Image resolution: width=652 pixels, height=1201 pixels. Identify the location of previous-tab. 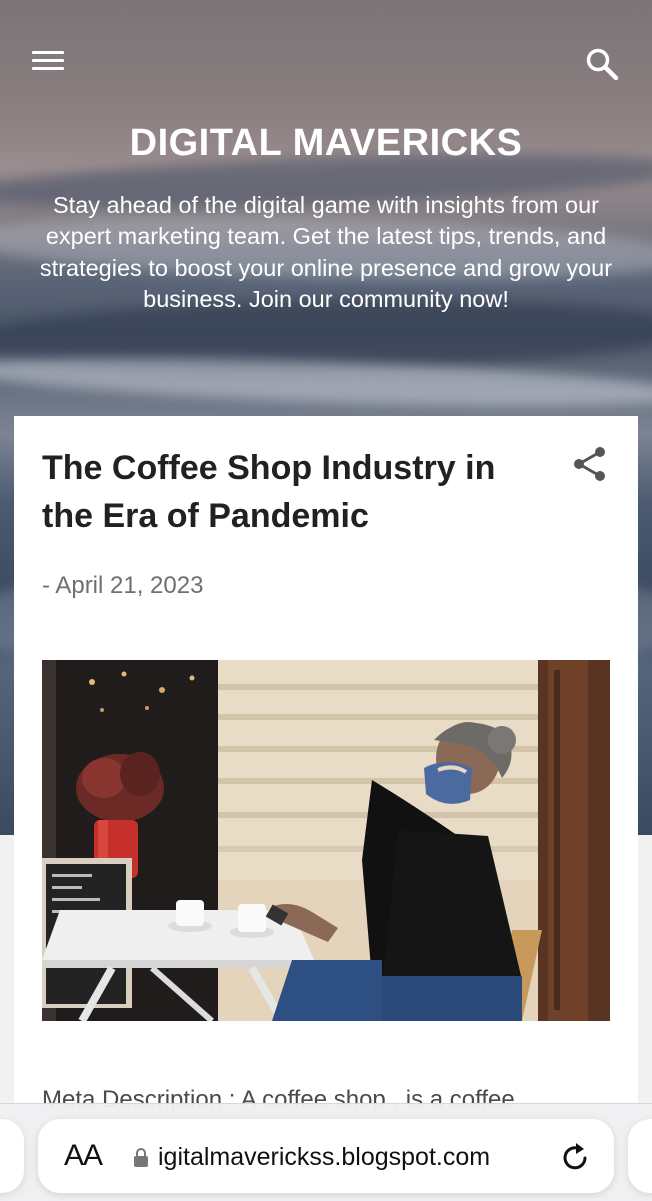
(12, 1156).